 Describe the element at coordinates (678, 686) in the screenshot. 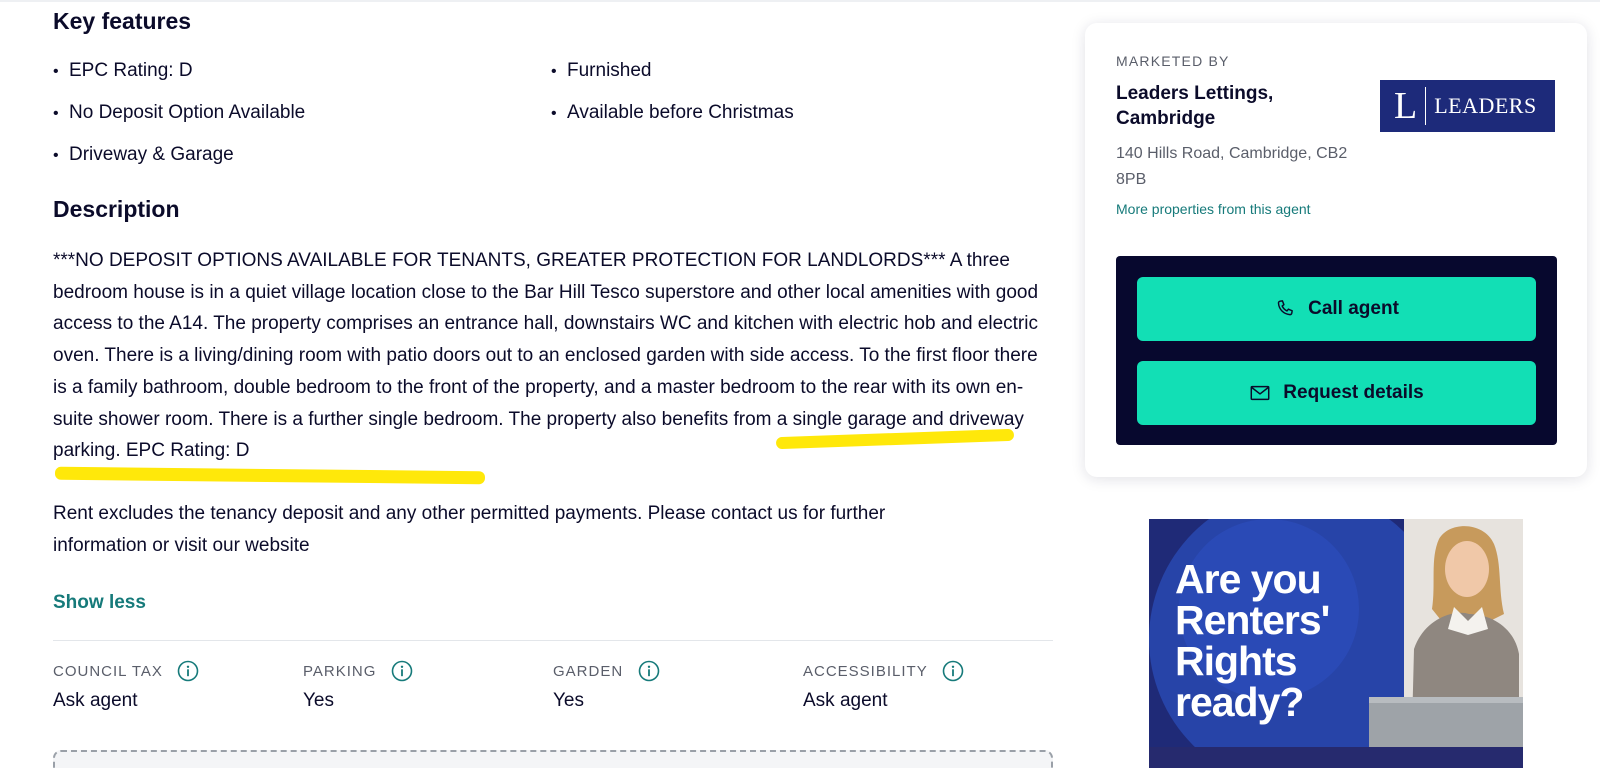

I see `attribute-garden: GARDEN Yes` at that location.